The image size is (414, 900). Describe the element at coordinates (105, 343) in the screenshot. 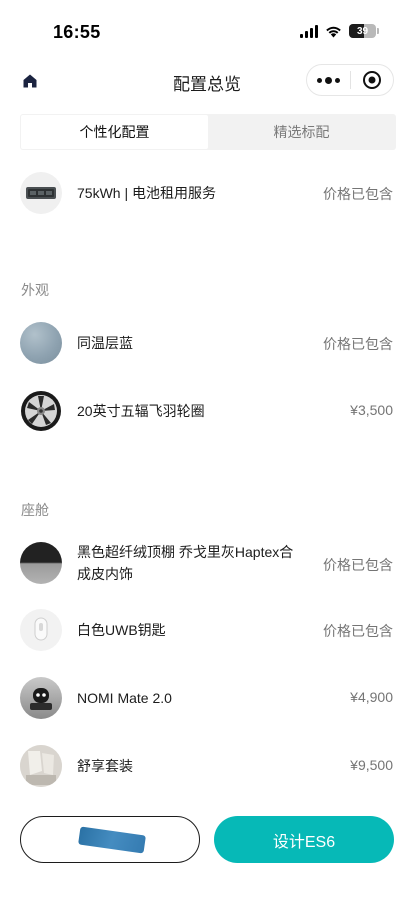

I see `item-label: 同温层蓝` at that location.